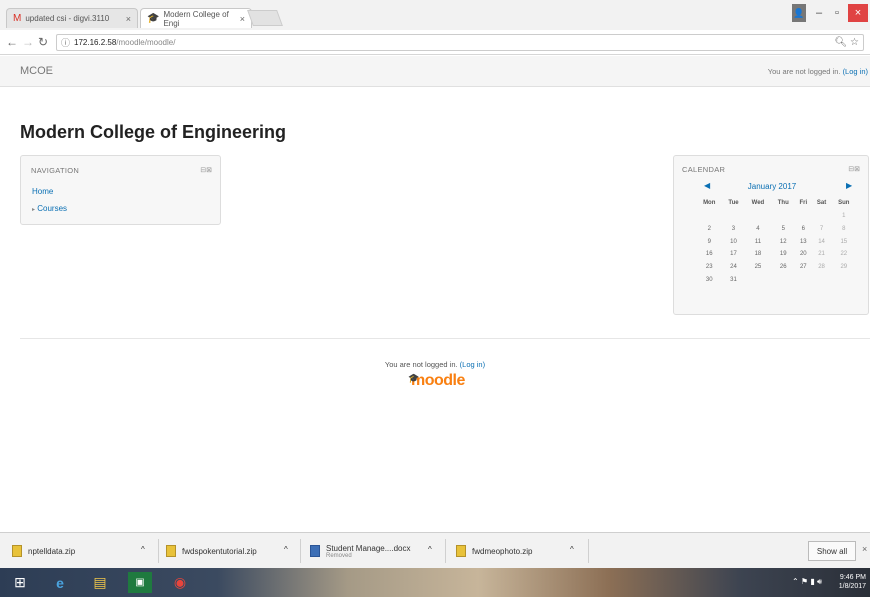  What do you see at coordinates (844, 267) in the screenshot?
I see `calendar-day: 29` at bounding box center [844, 267].